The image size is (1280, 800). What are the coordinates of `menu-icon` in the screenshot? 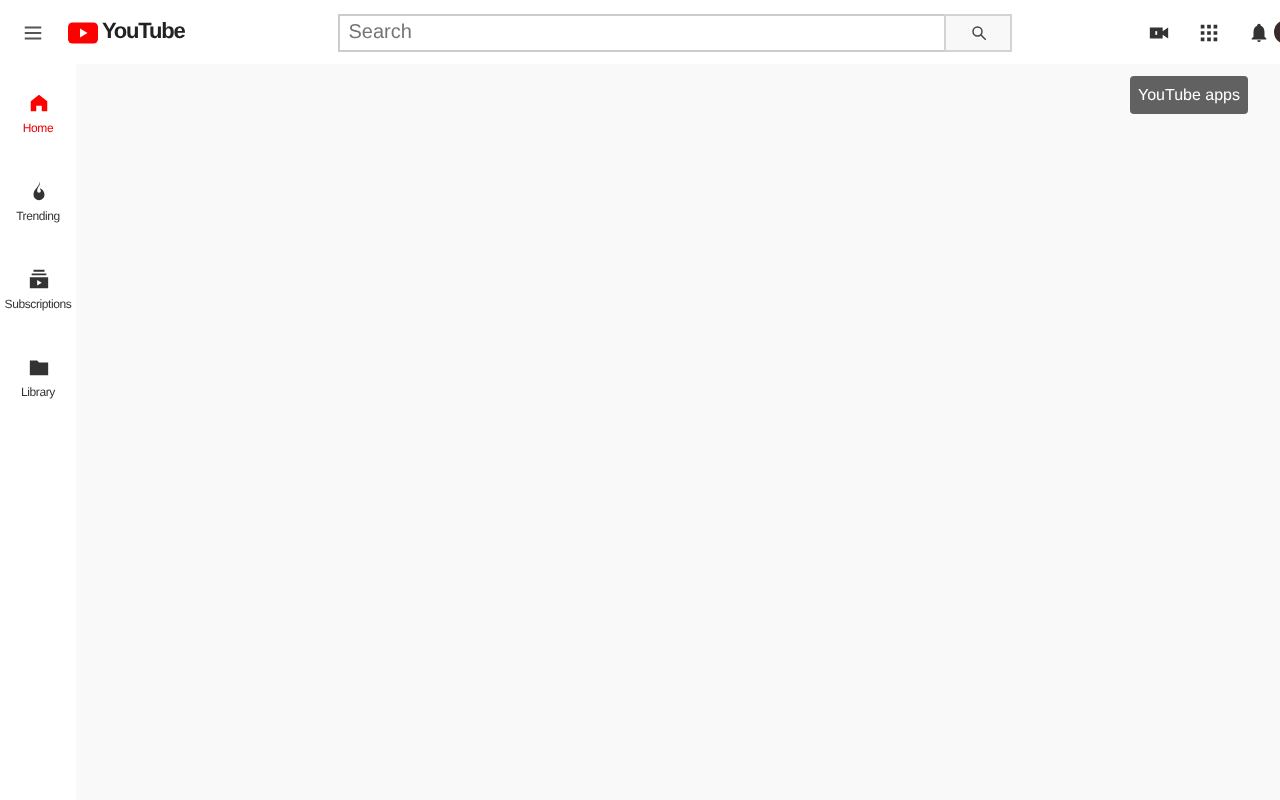 It's located at (33, 32).